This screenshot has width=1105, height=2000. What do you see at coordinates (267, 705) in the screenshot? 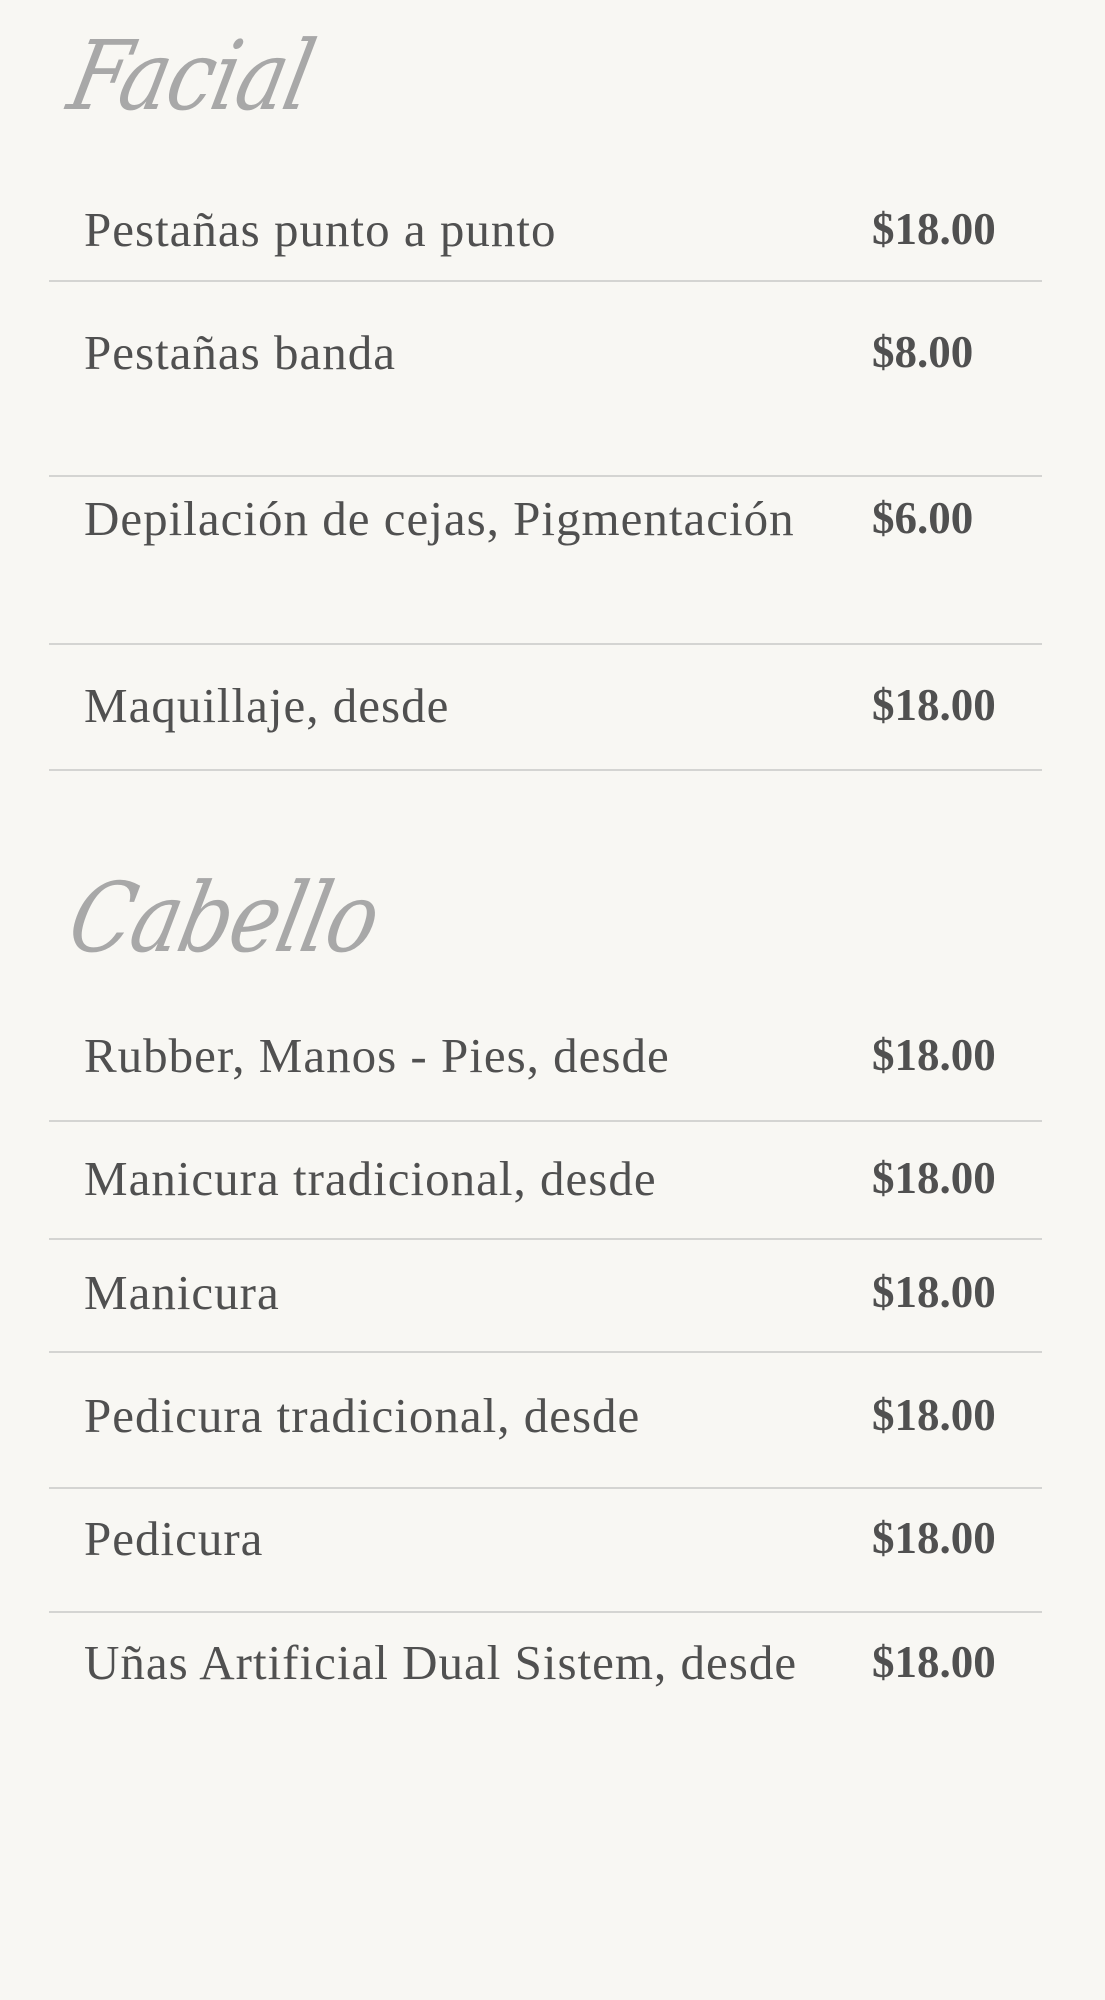
I see `item-name: Maquillaje, desde` at bounding box center [267, 705].